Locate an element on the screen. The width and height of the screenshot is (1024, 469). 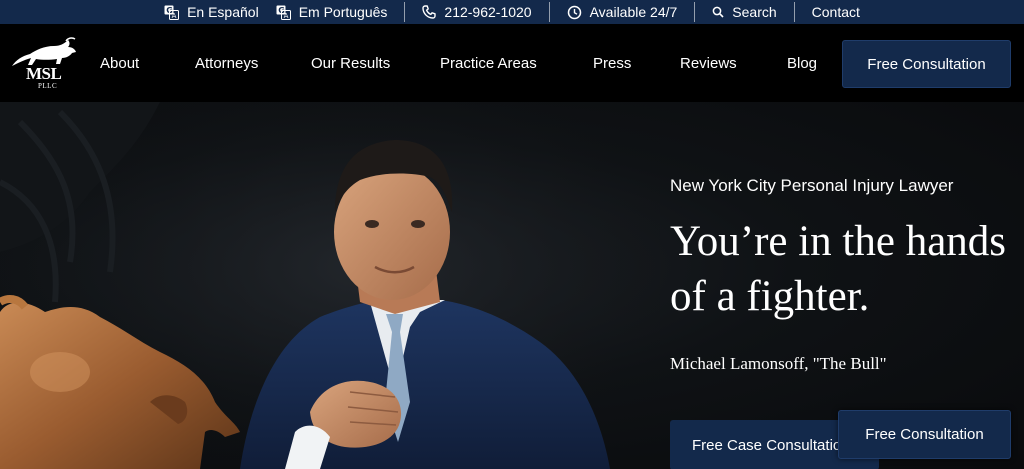
nav-reviews: Reviews is located at coordinates (708, 63).